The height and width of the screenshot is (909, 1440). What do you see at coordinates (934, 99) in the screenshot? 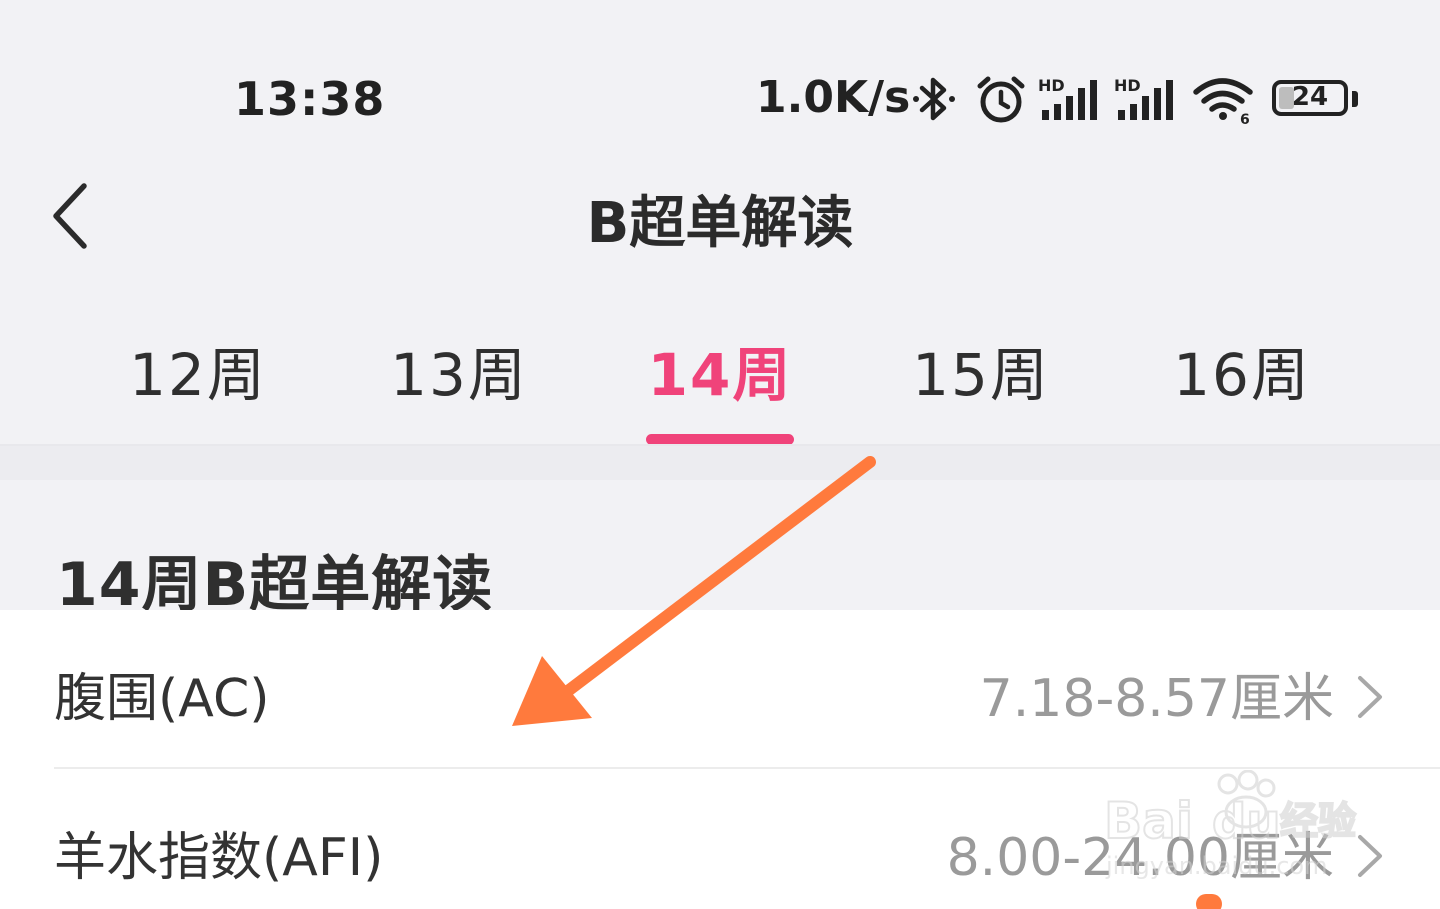
I see `bluetooth-icon` at bounding box center [934, 99].